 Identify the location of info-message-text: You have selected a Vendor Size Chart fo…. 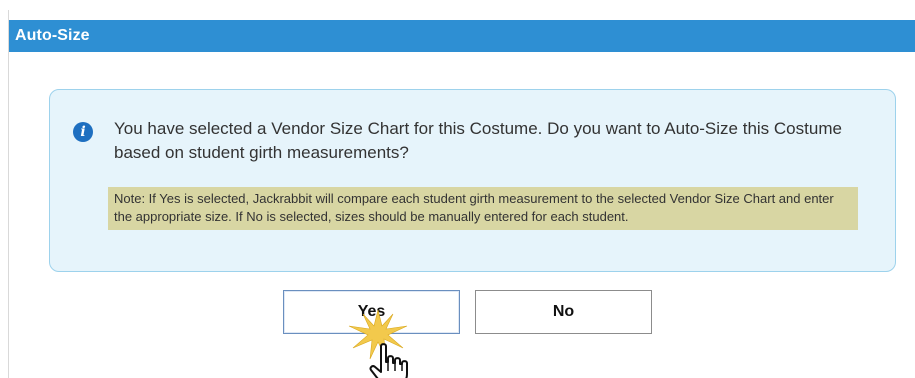
(478, 140).